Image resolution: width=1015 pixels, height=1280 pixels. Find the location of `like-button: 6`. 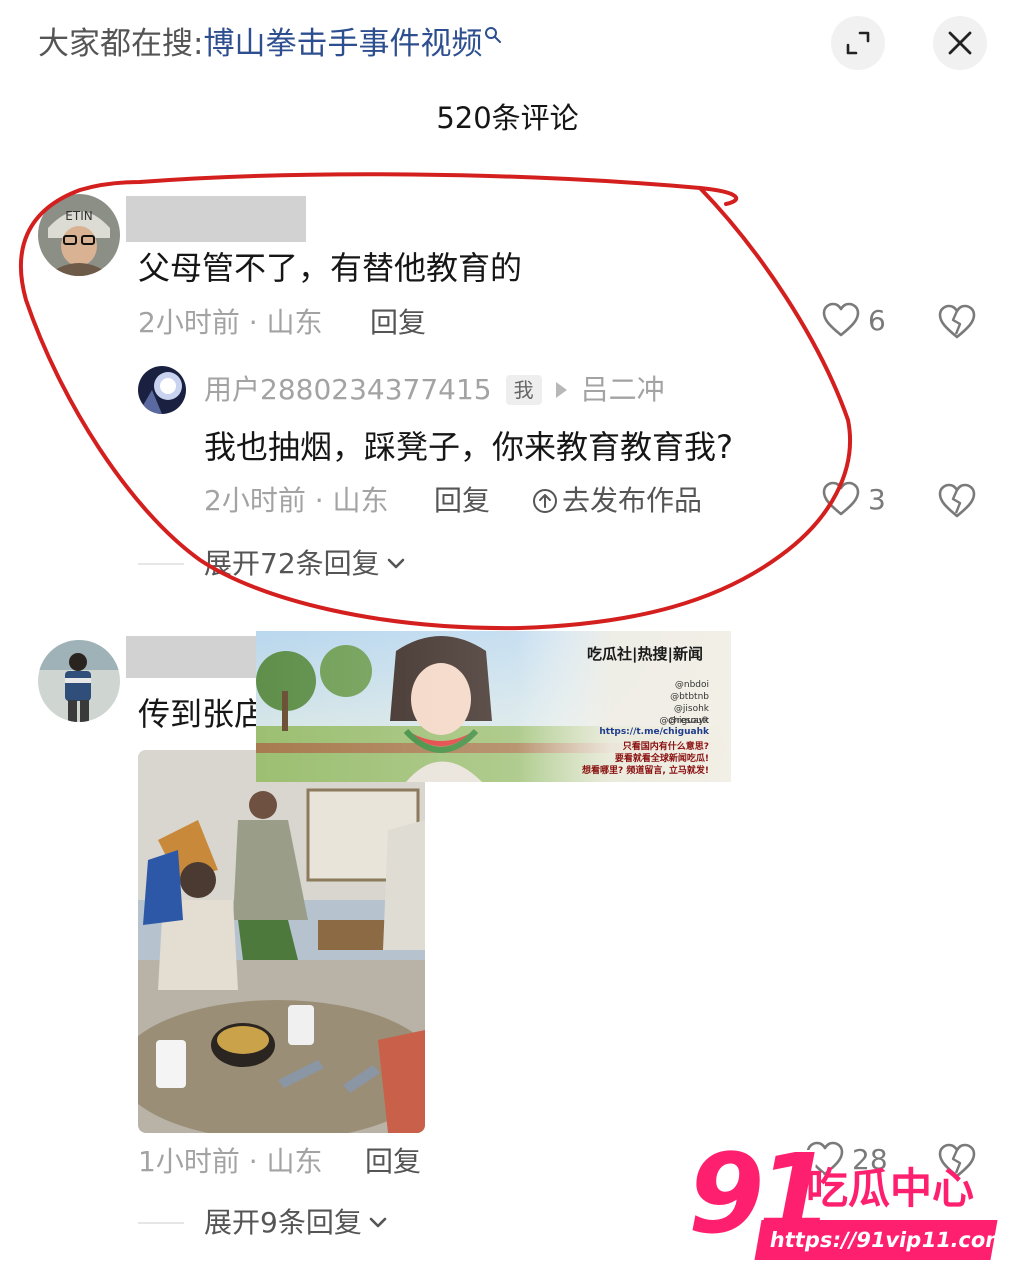

like-button: 6 is located at coordinates (854, 320).